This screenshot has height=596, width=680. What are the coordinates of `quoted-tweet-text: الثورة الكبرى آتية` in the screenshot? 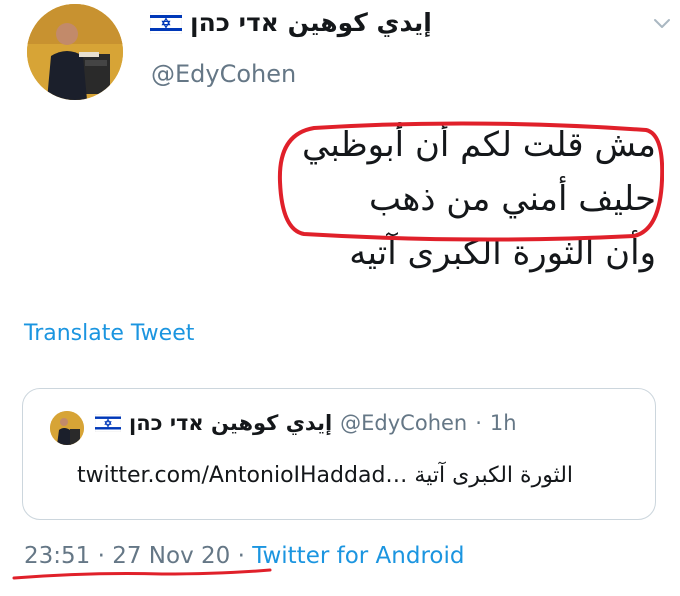 It's located at (494, 475).